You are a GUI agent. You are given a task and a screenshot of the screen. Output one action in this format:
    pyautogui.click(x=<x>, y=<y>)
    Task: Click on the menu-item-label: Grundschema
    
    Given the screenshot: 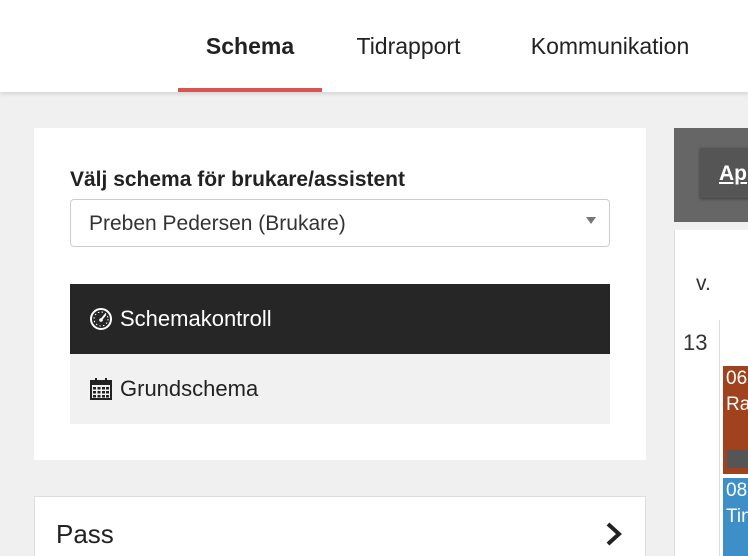 What is the action you would take?
    pyautogui.click(x=189, y=388)
    